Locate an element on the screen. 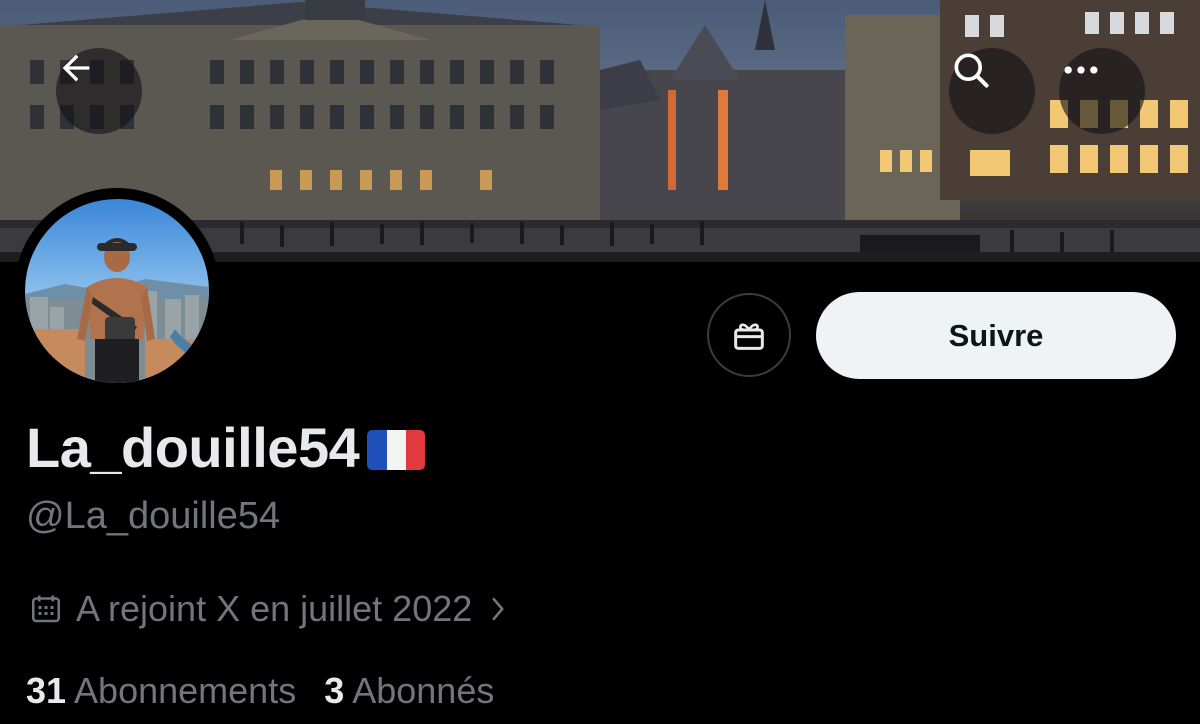 Image resolution: width=1200 pixels, height=724 pixels. display-name-row: La_douille54 is located at coordinates (226, 447).